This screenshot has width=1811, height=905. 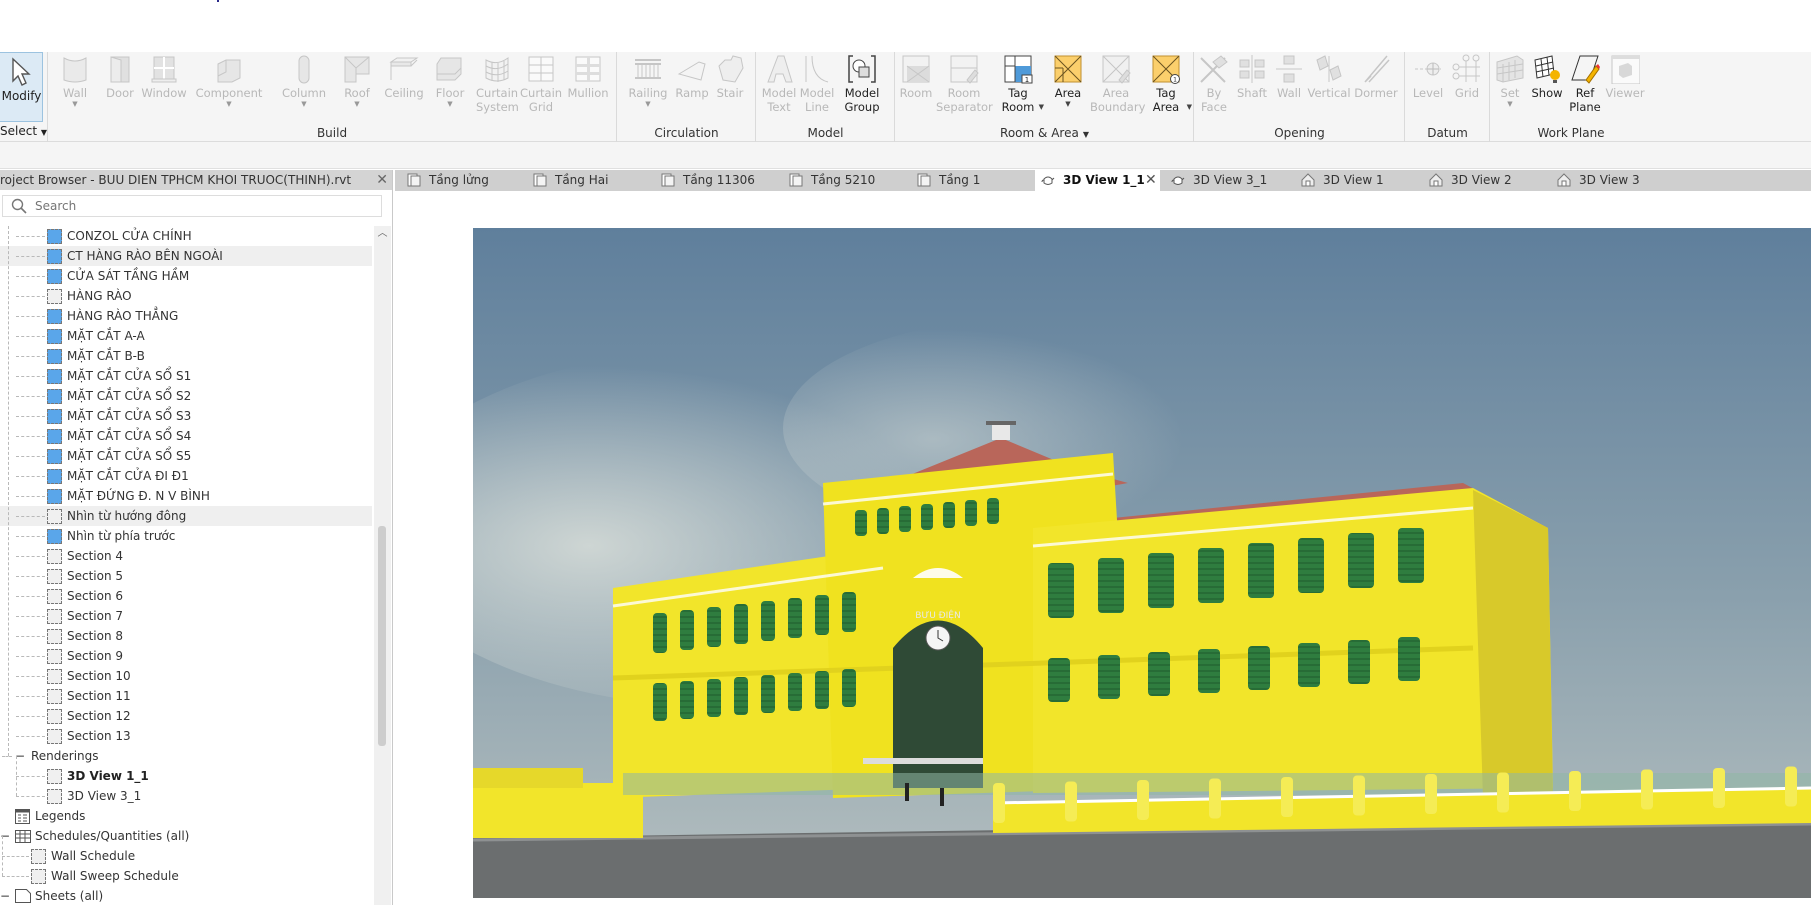 What do you see at coordinates (1020, 83) in the screenshot?
I see `tag-room-tool: 1 Tag Room ▼` at bounding box center [1020, 83].